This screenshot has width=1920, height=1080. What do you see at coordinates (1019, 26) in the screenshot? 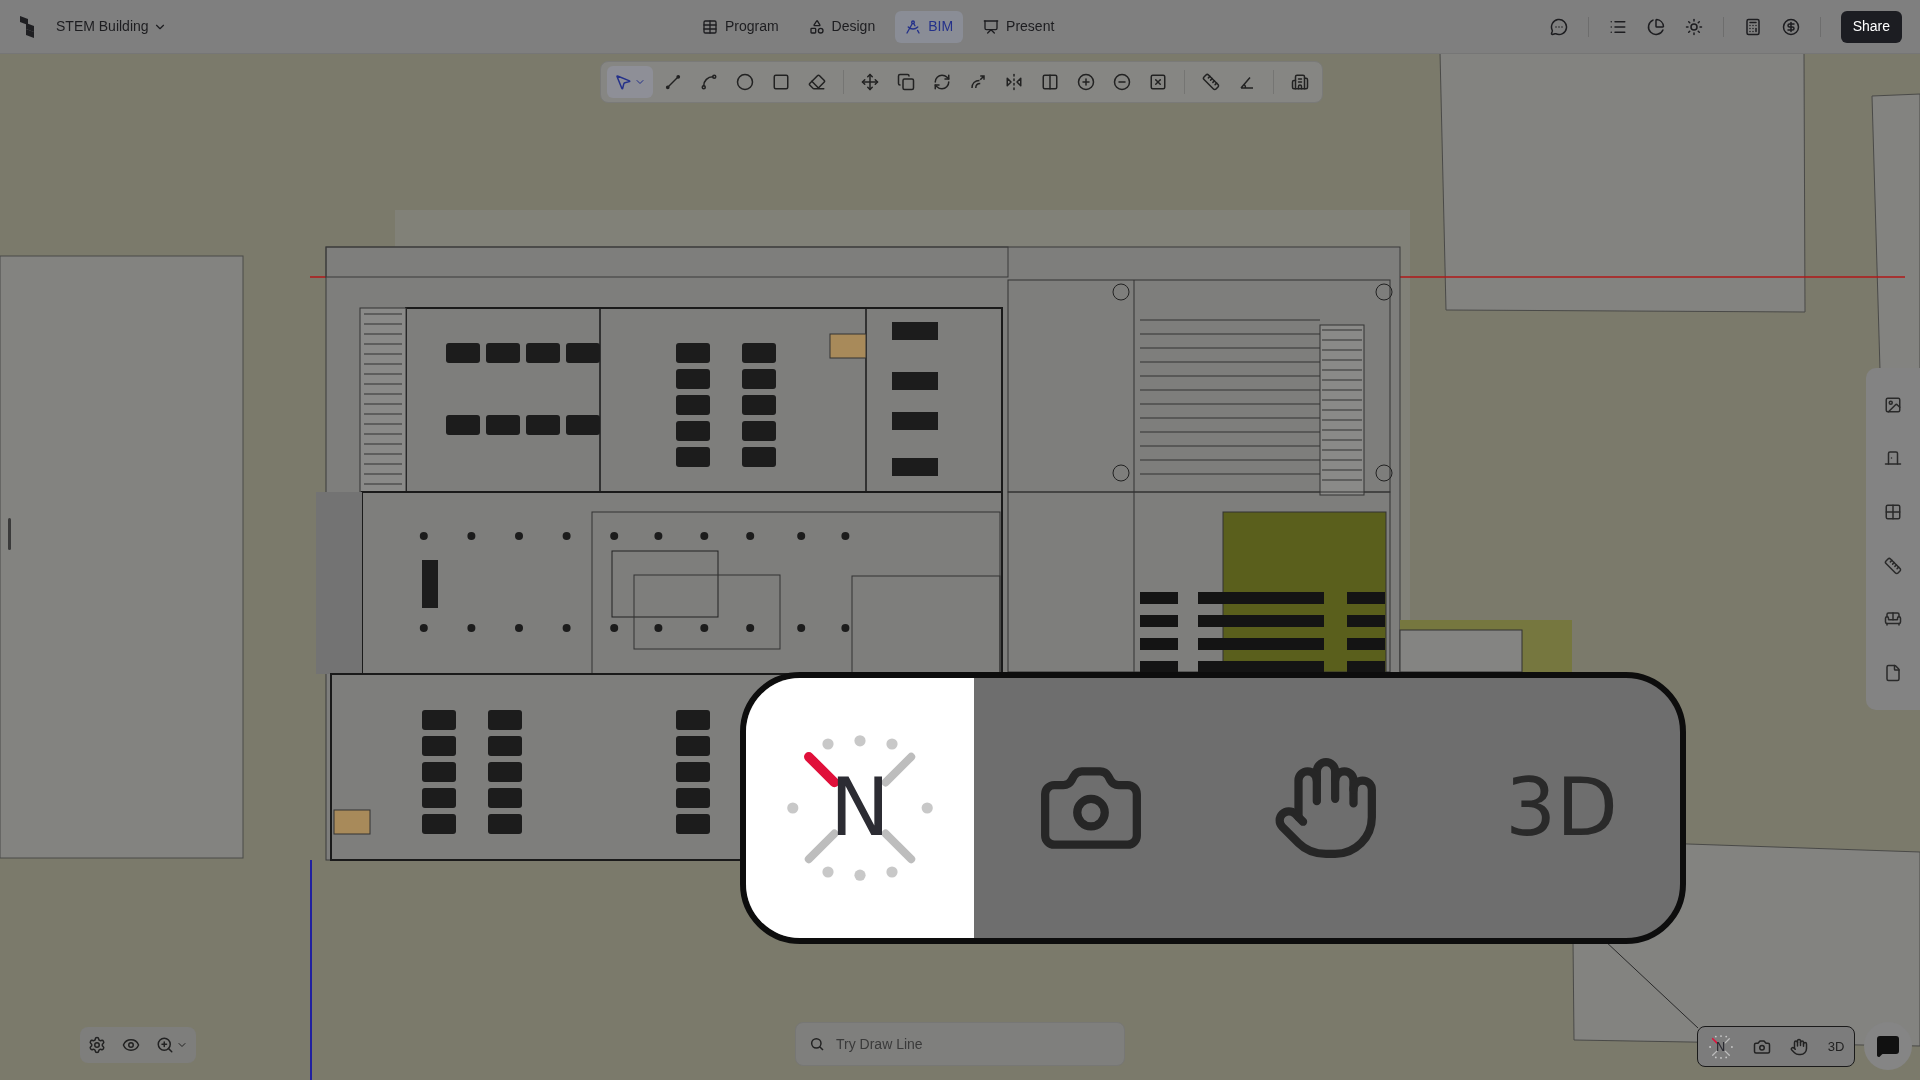
I see `mode-tab: Present` at bounding box center [1019, 26].